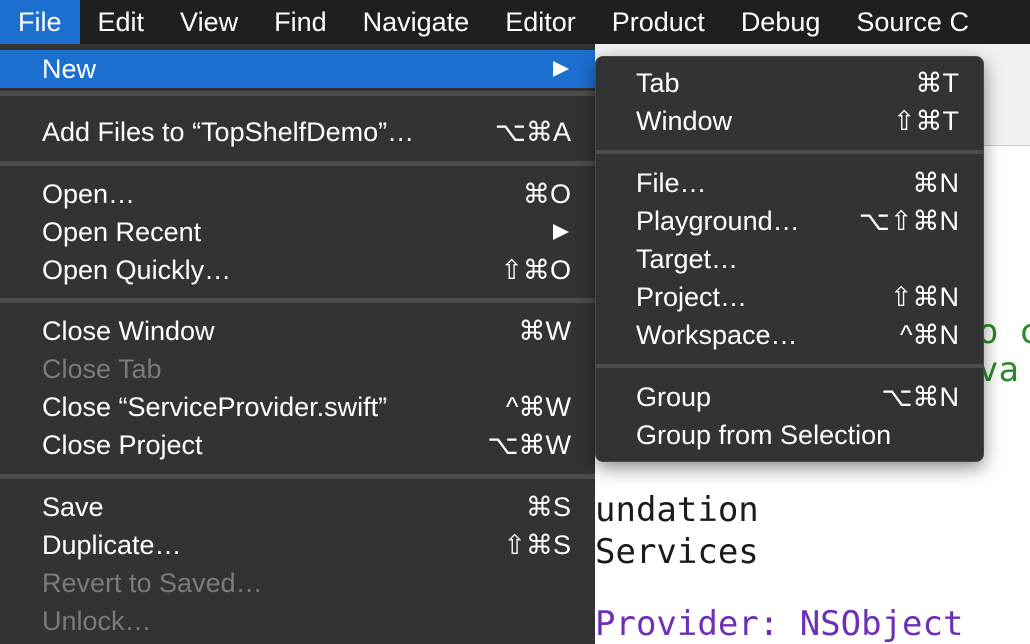 This screenshot has width=1030, height=644. I want to click on menu-item-shortcut: ⌘N, so click(936, 183).